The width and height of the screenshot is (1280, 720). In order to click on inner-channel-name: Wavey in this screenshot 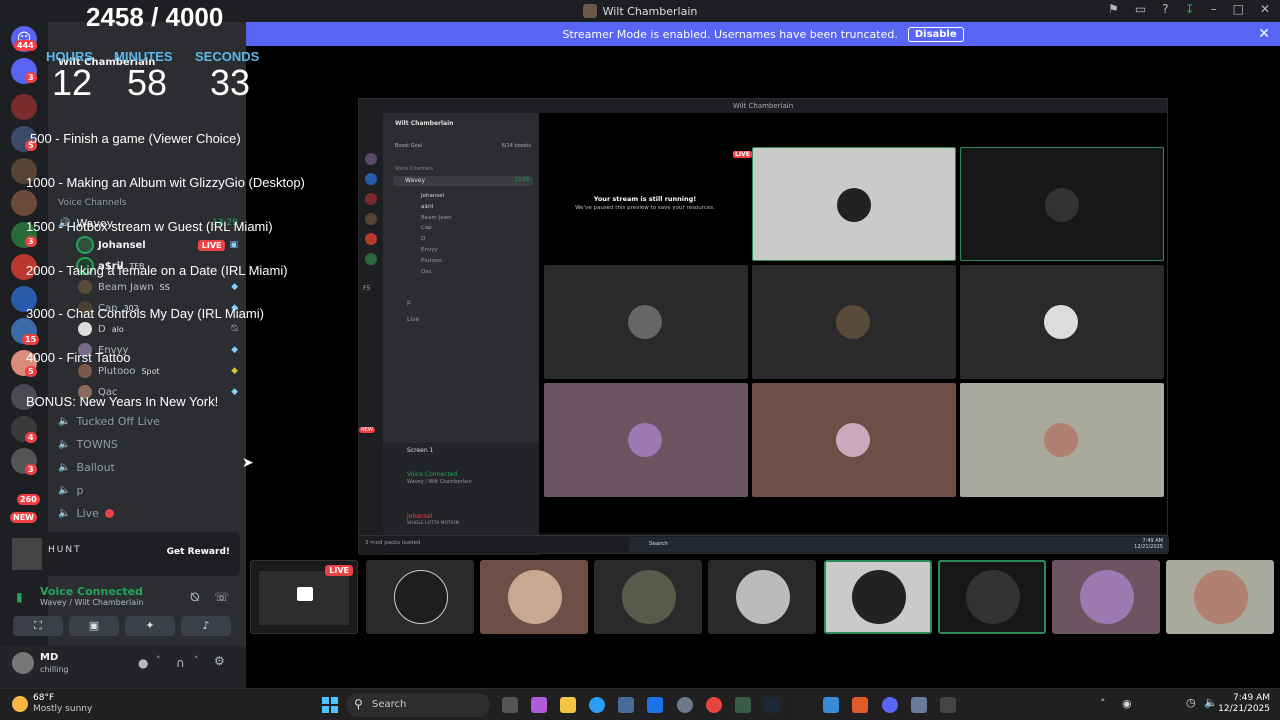, I will do `click(415, 180)`.